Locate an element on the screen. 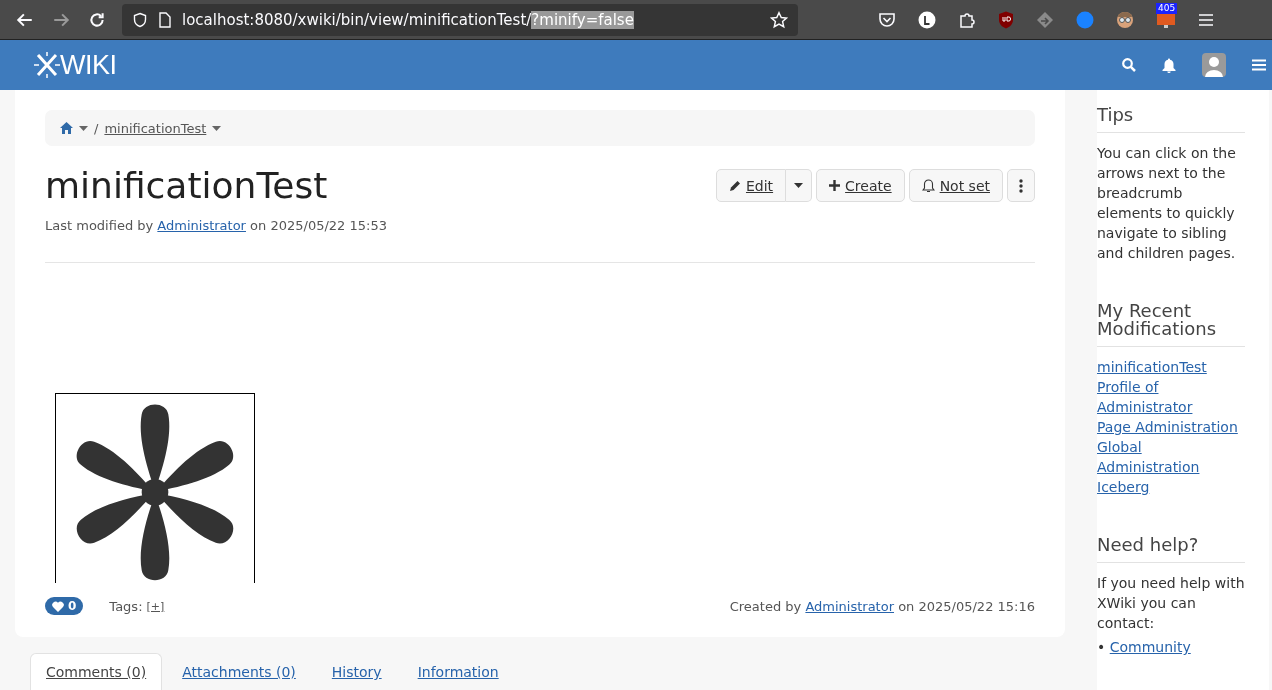  puzzle-icon is located at coordinates (967, 19).